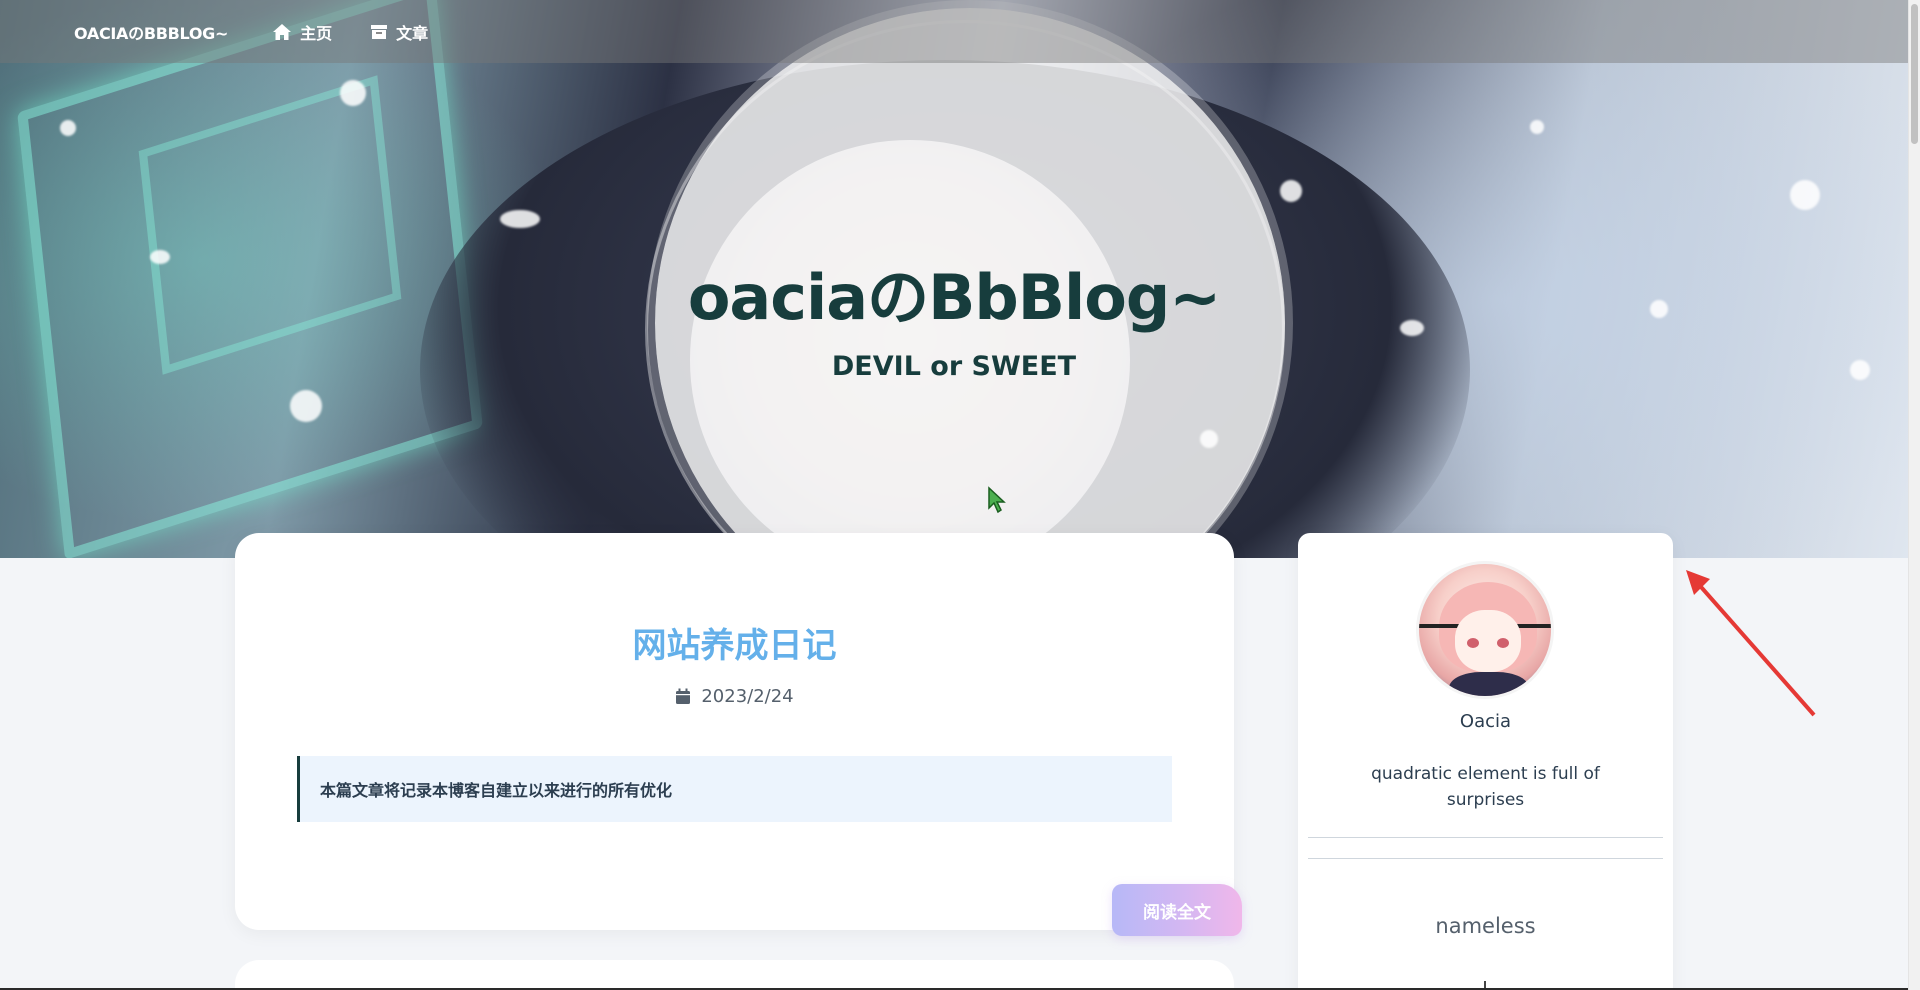  I want to click on home-icon, so click(282, 32).